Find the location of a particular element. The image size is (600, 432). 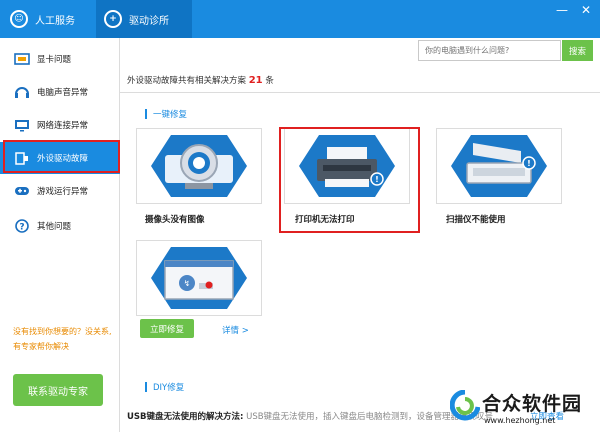

card-usb: ↯ is located at coordinates (199, 278).